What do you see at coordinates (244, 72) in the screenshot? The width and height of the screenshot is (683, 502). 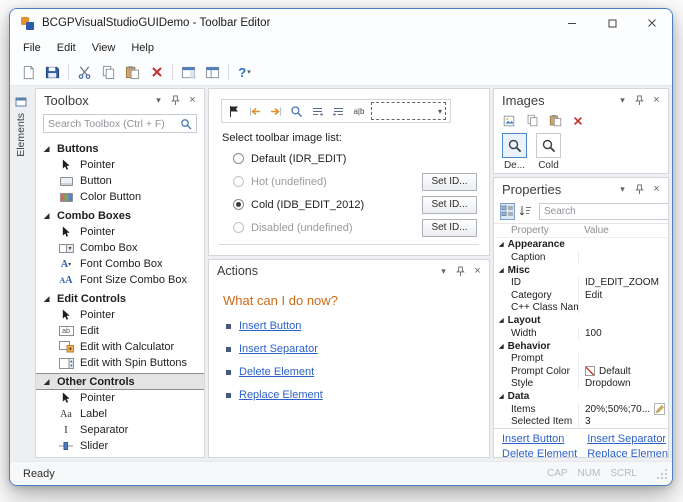 I see `help-icon: ? ▾` at bounding box center [244, 72].